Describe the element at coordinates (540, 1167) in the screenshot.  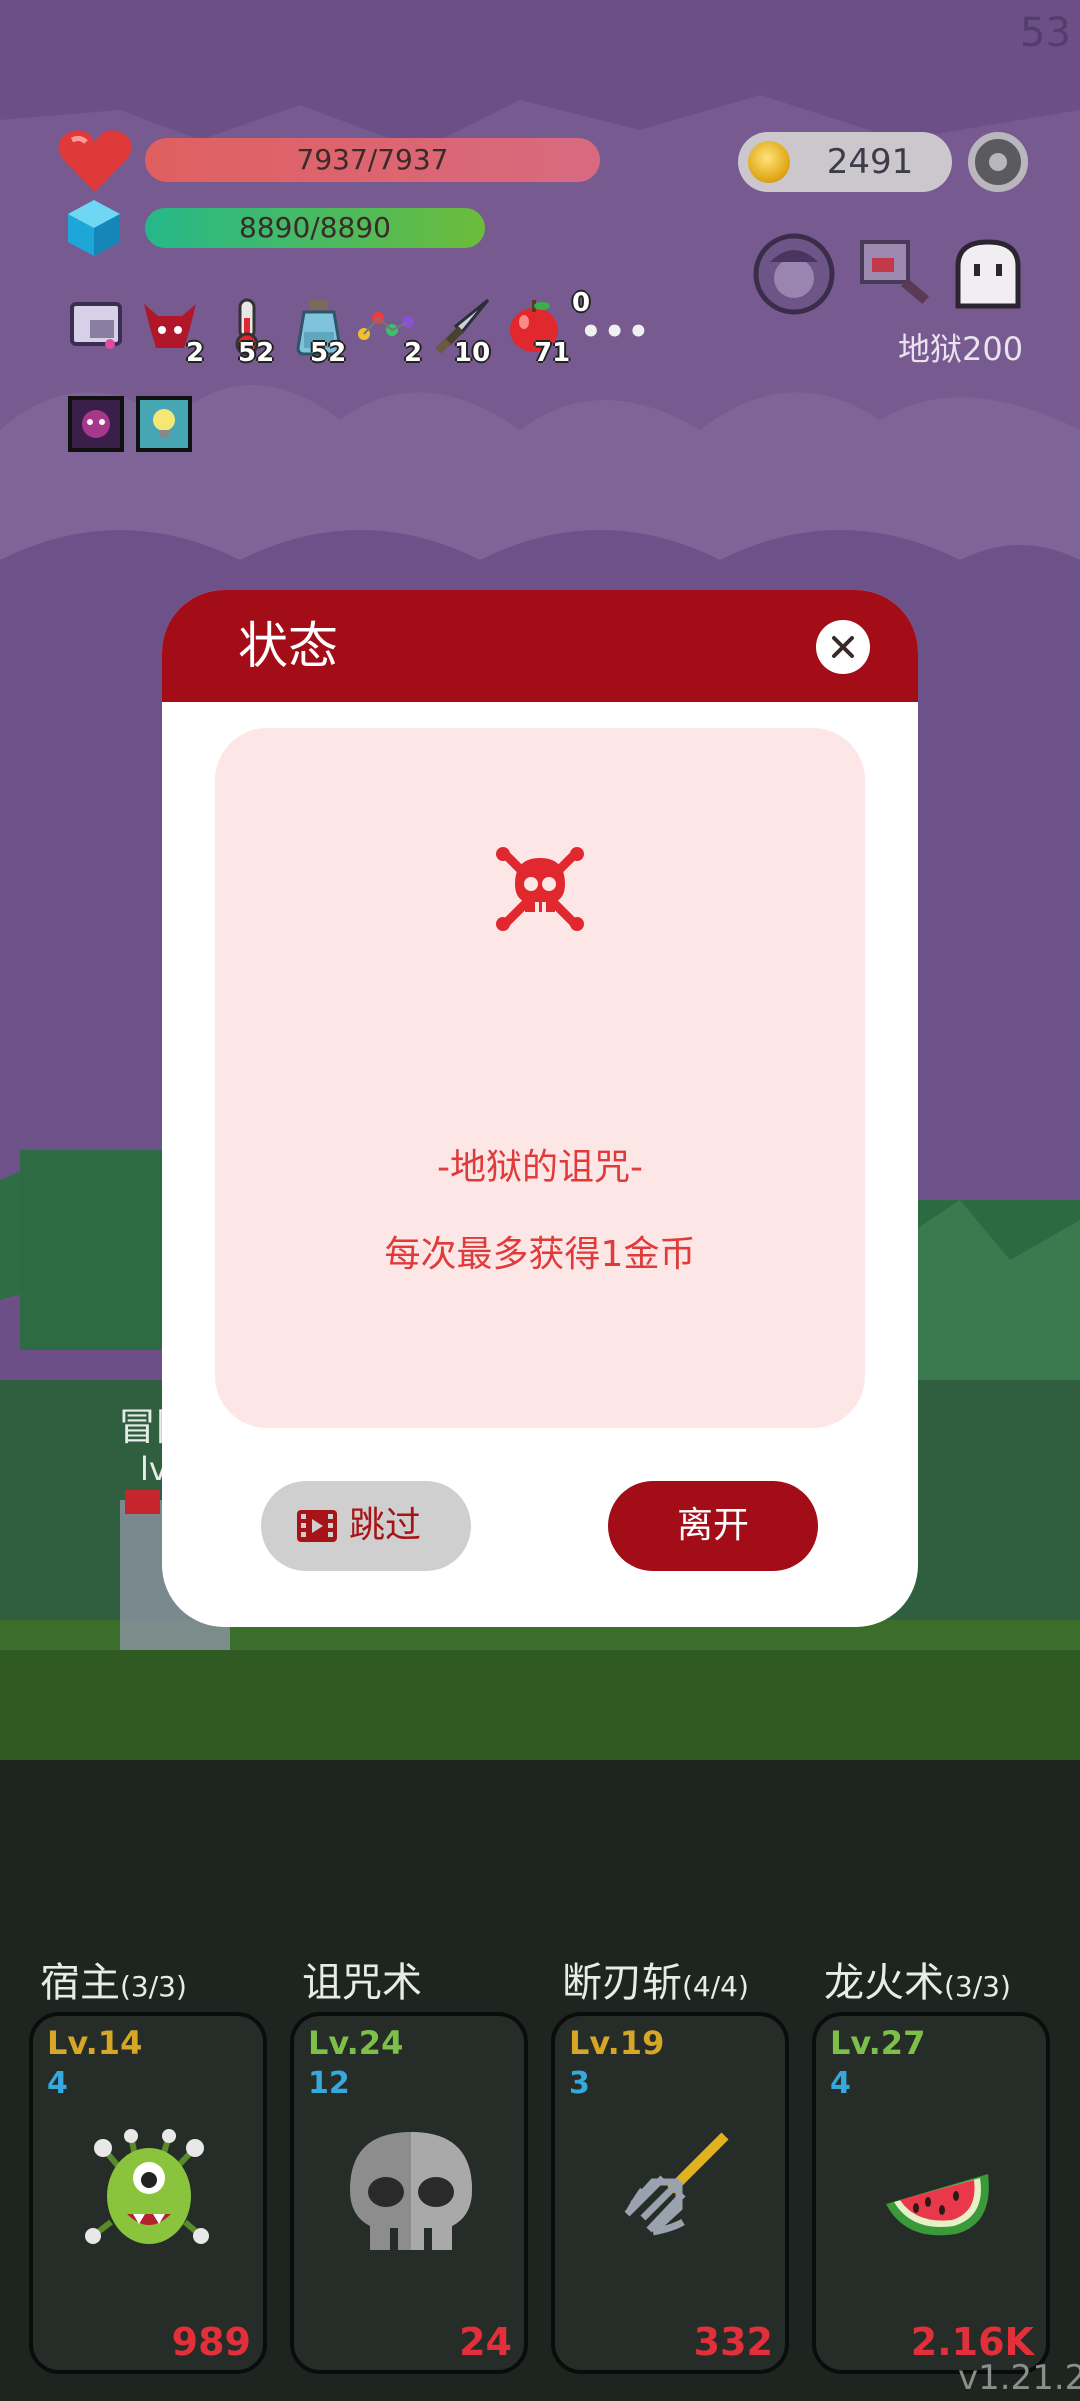
I see `curse-title: -地狱的诅咒-` at that location.